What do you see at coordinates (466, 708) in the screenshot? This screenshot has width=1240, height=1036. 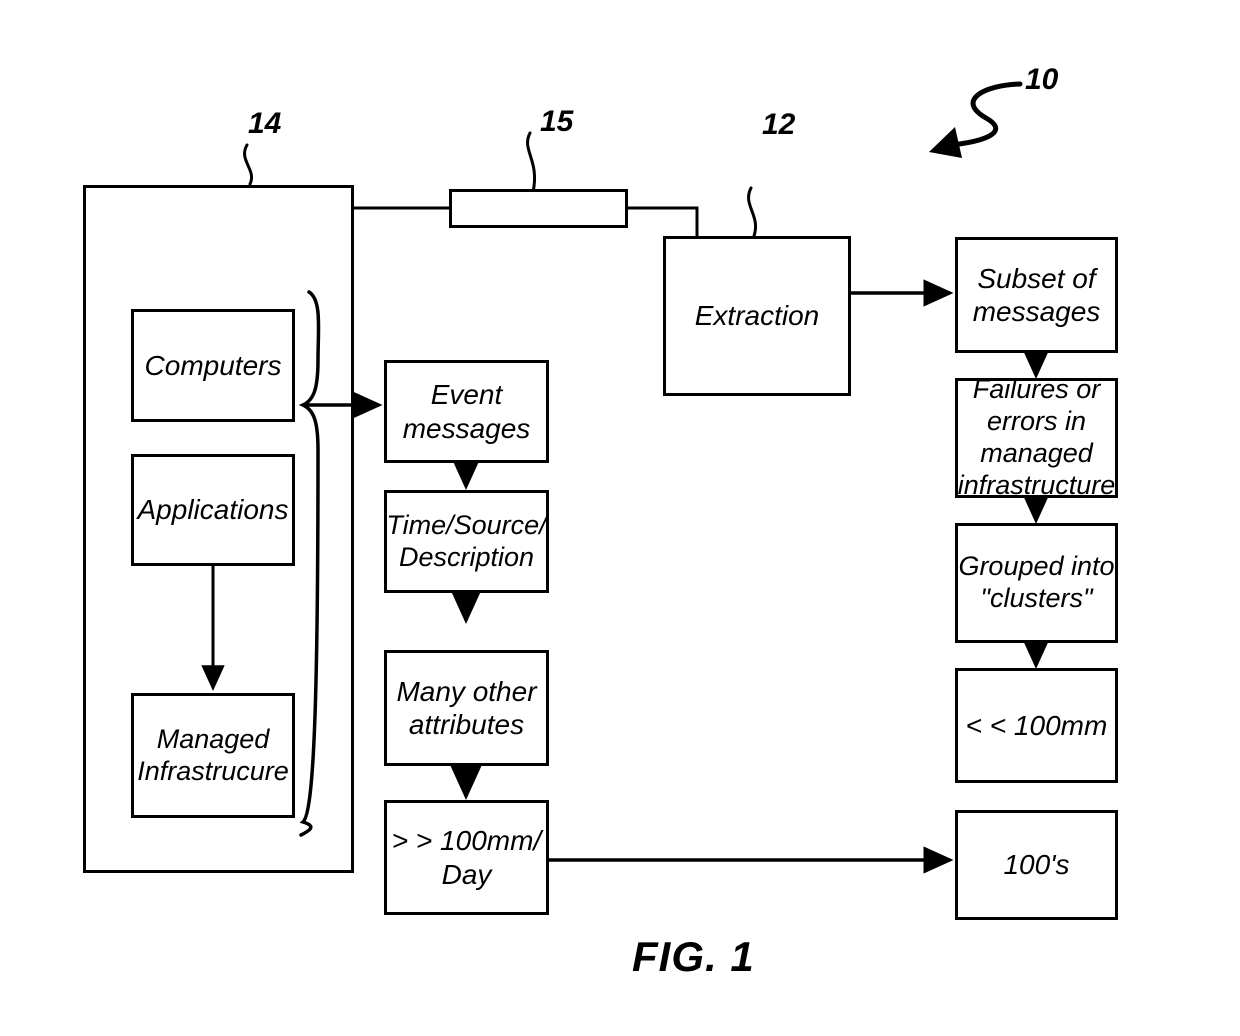 I see `node-many-other-attributes: Many other attributes` at bounding box center [466, 708].